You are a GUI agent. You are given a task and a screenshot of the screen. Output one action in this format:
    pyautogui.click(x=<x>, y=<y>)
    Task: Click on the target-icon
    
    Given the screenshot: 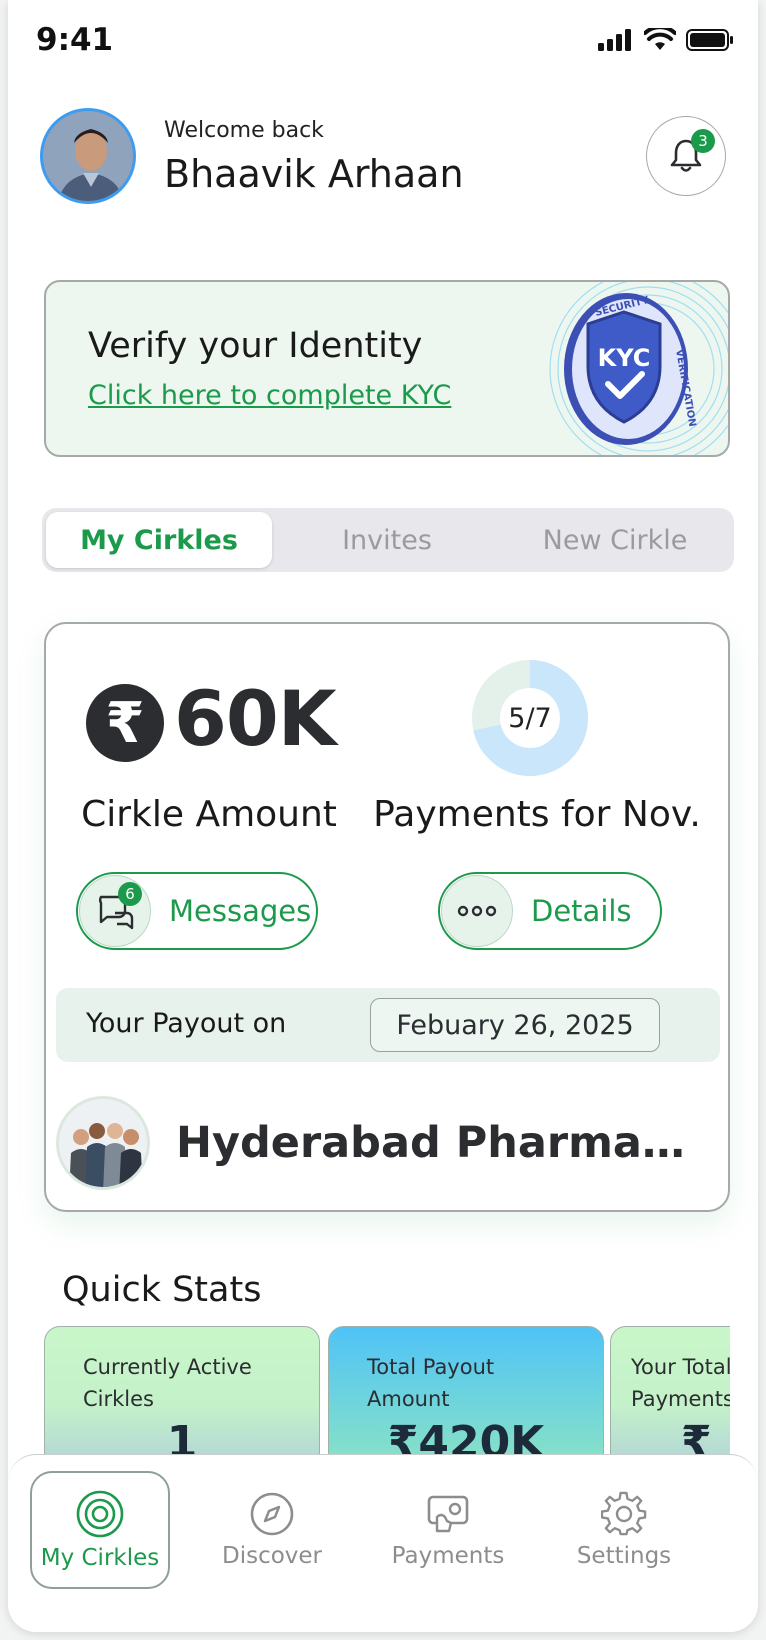 What is the action you would take?
    pyautogui.click(x=100, y=1514)
    